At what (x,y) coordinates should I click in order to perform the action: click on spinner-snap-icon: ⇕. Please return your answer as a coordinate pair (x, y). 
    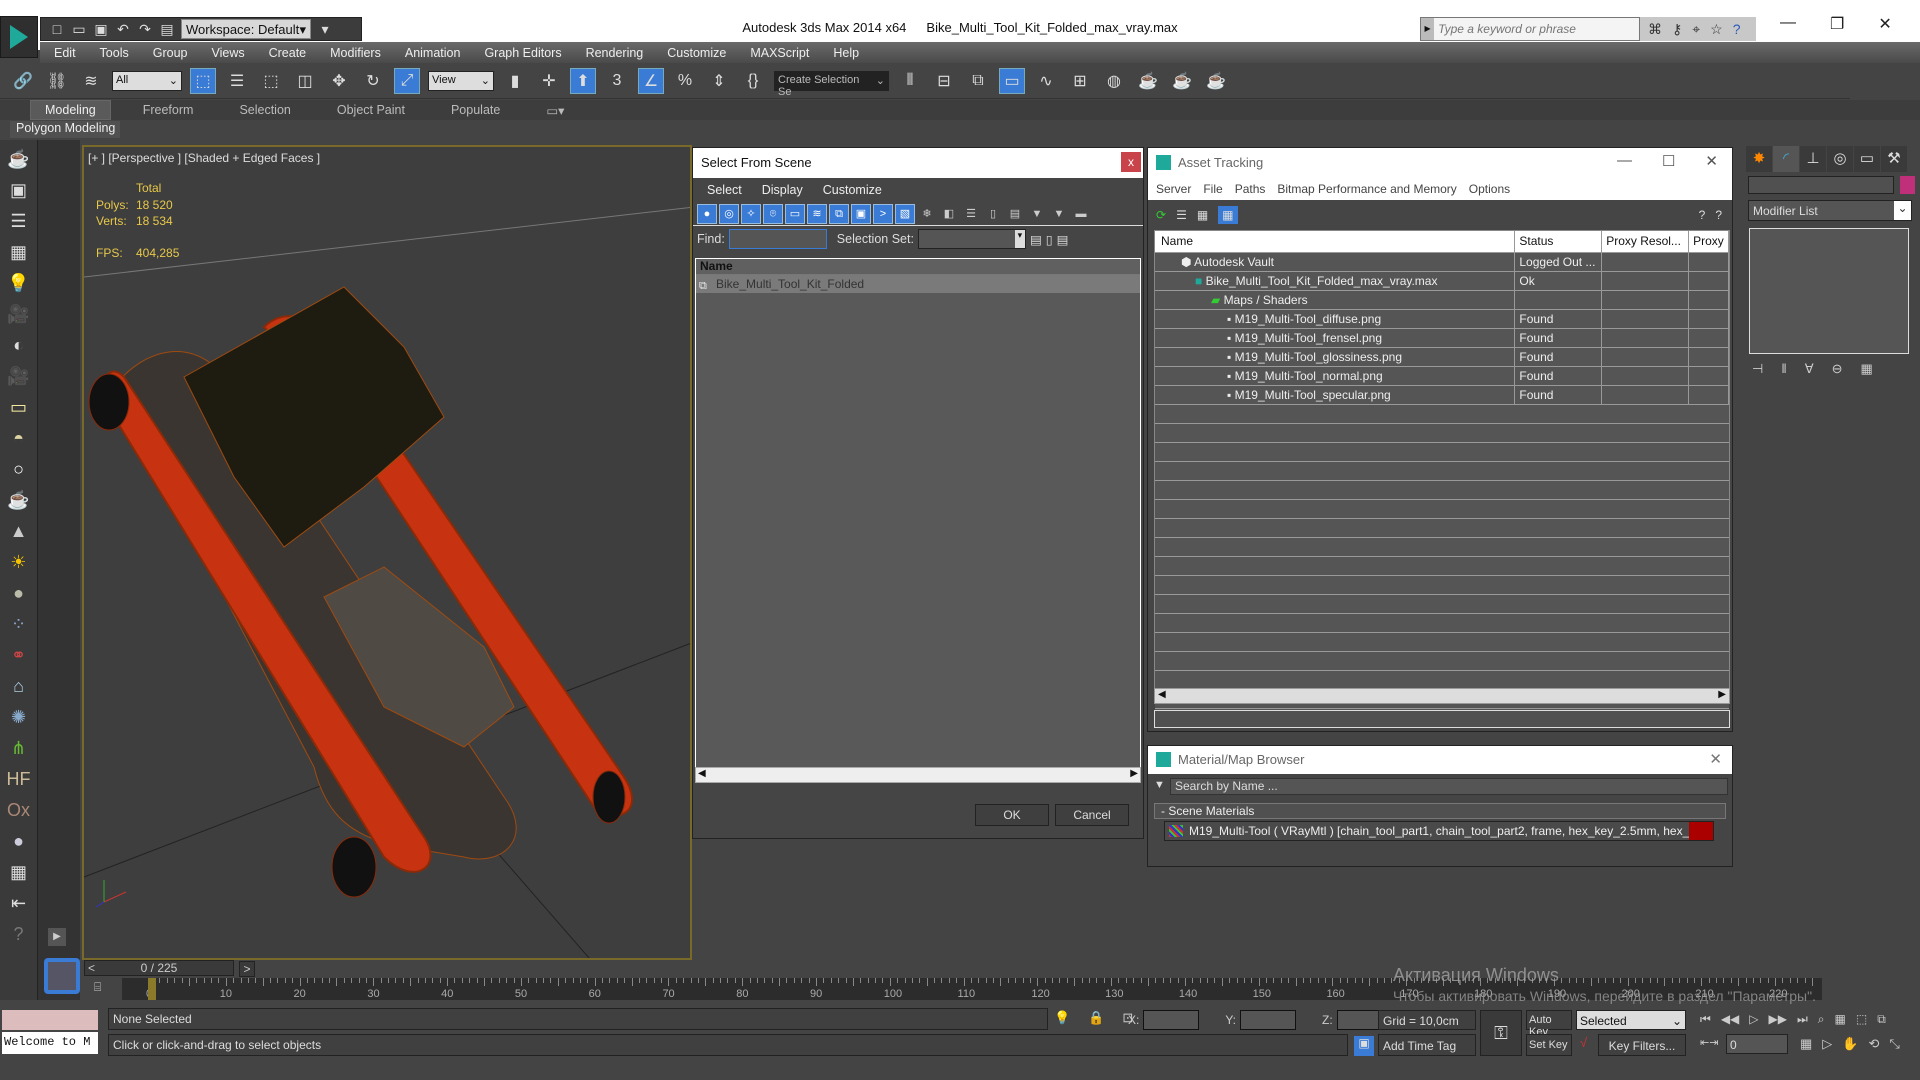
    Looking at the image, I should click on (719, 81).